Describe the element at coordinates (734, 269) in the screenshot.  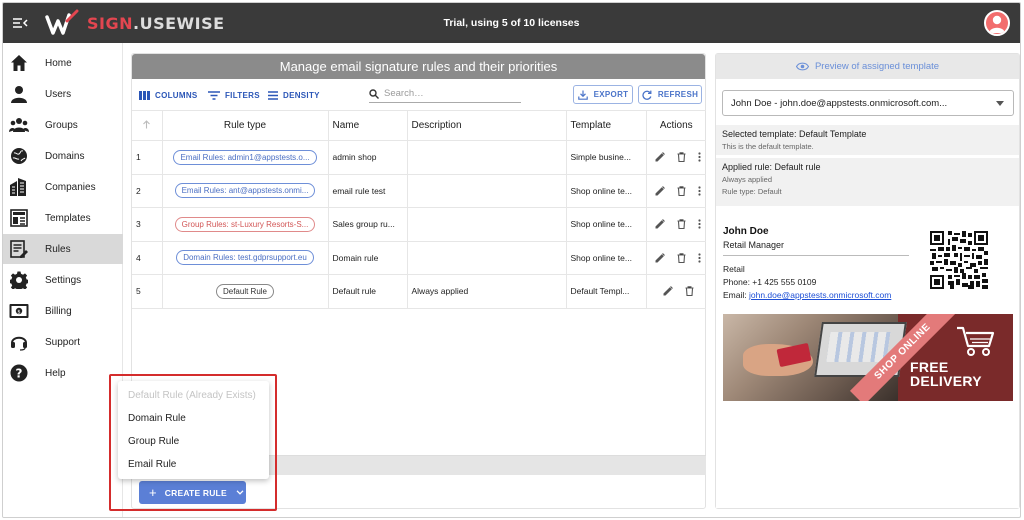
I see `signature-department: Retail` at that location.